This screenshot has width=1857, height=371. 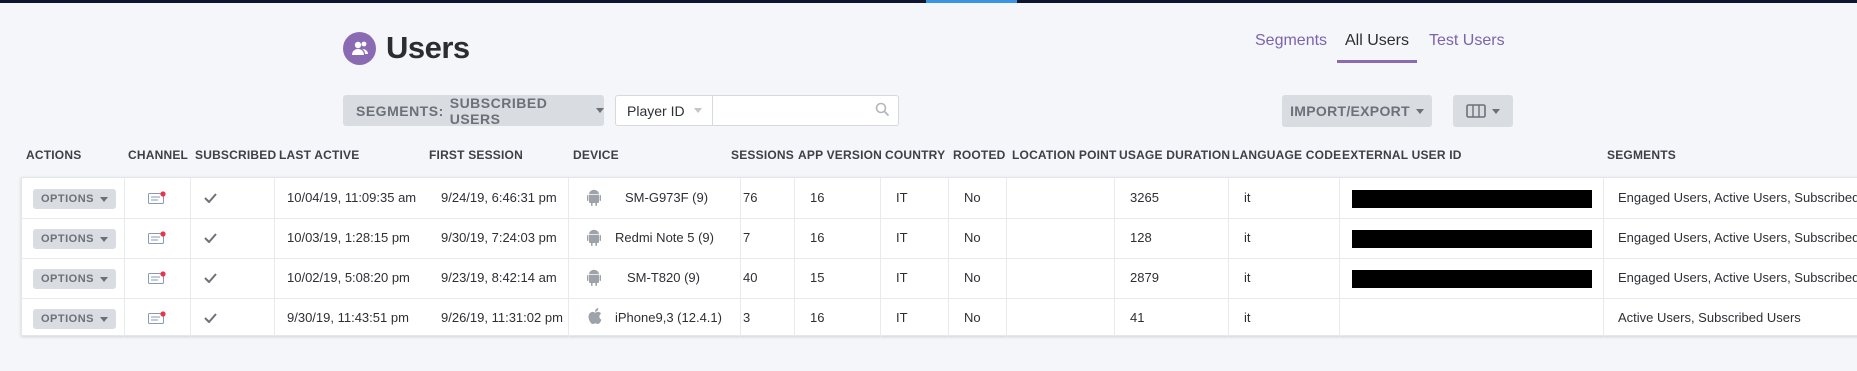 I want to click on col-header-rooted: ROOTED, so click(x=979, y=155).